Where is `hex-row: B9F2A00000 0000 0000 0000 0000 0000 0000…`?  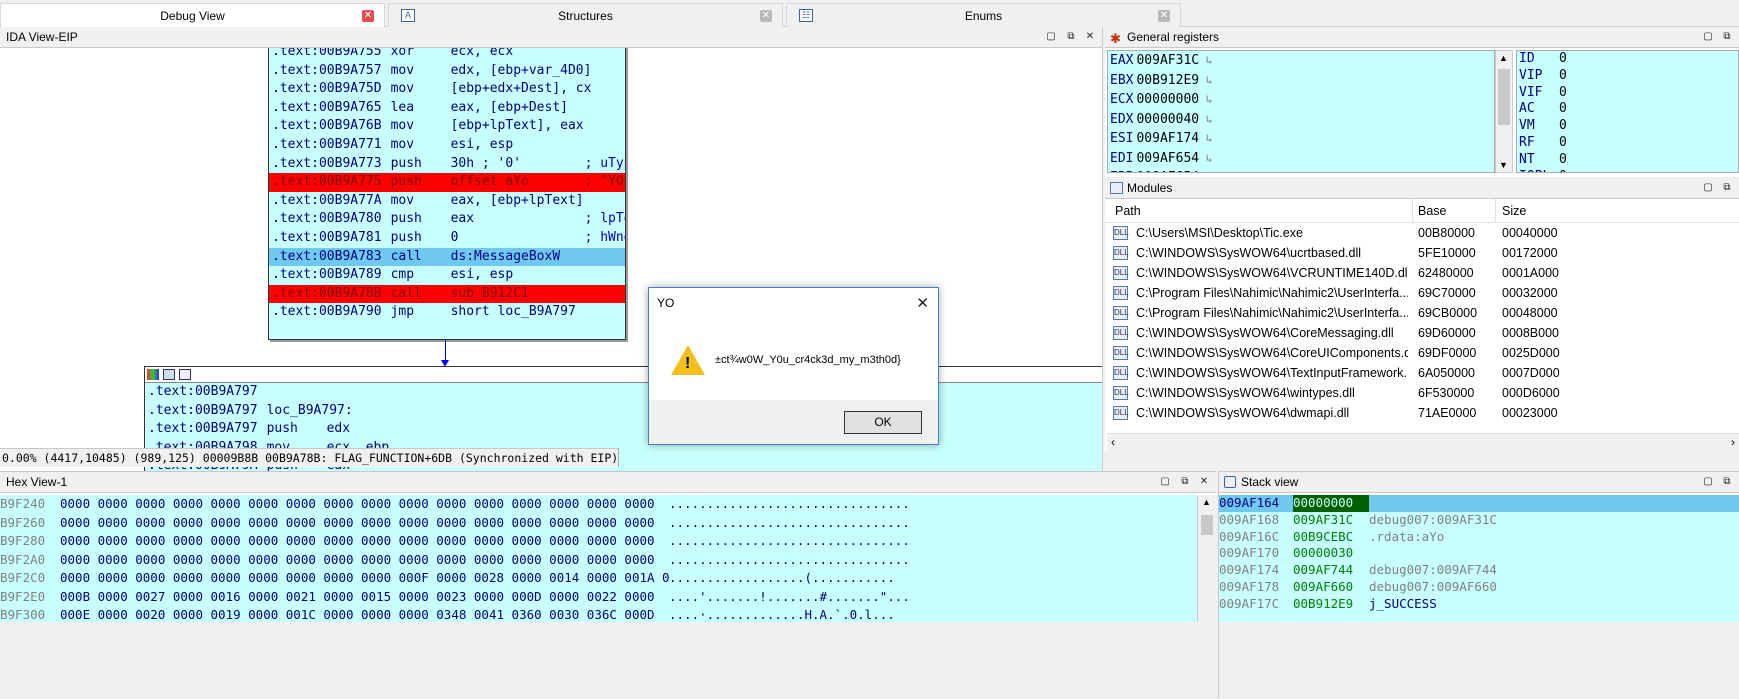
hex-row: B9F2A00000 0000 0000 0000 0000 0000 0000… is located at coordinates (598, 560).